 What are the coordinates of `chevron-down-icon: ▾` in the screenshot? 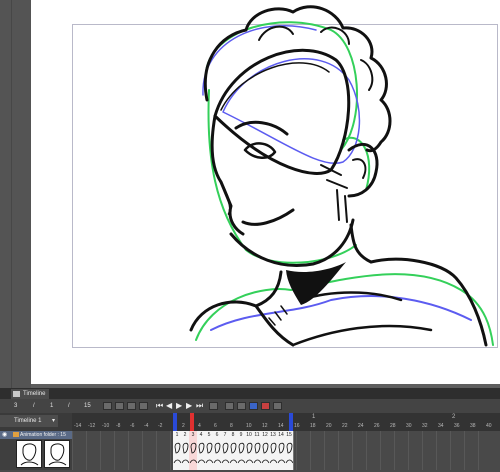 It's located at (53, 421).